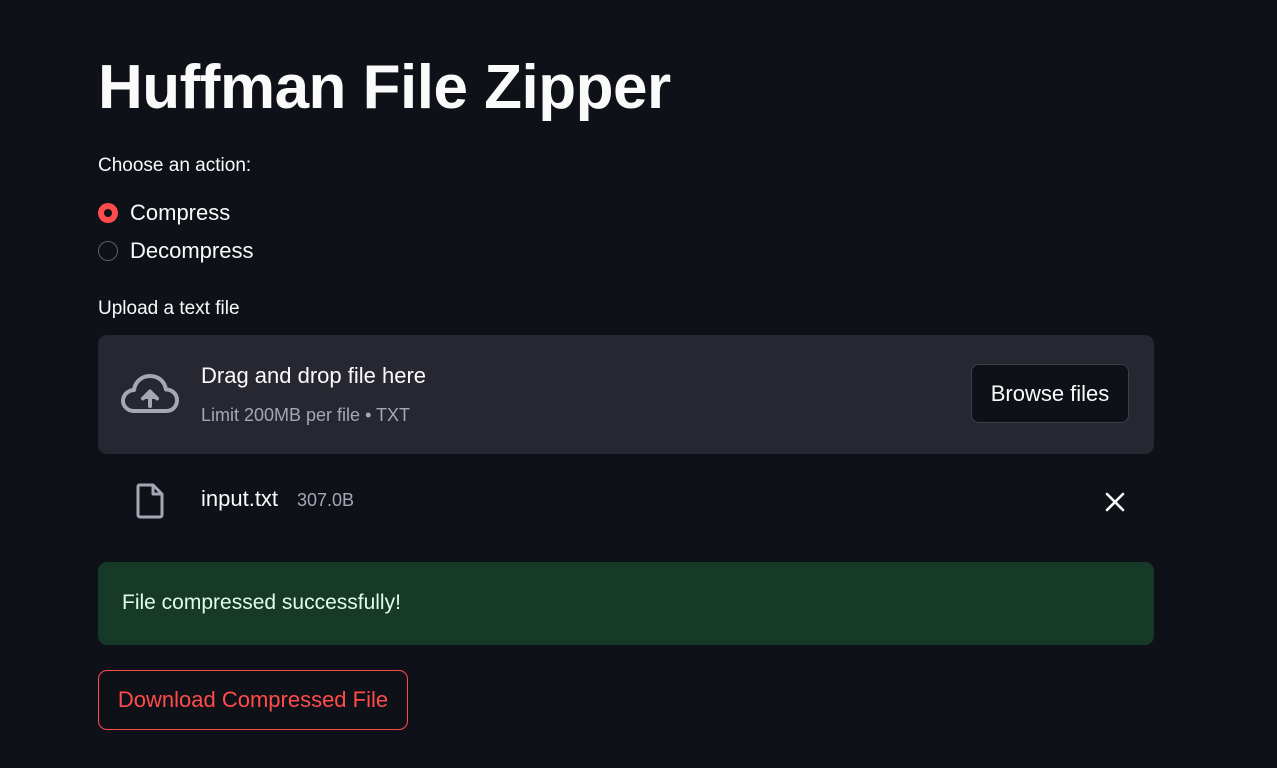 The image size is (1277, 768). I want to click on dropzone-limit: Limit 200MB per file • TXT, so click(306, 415).